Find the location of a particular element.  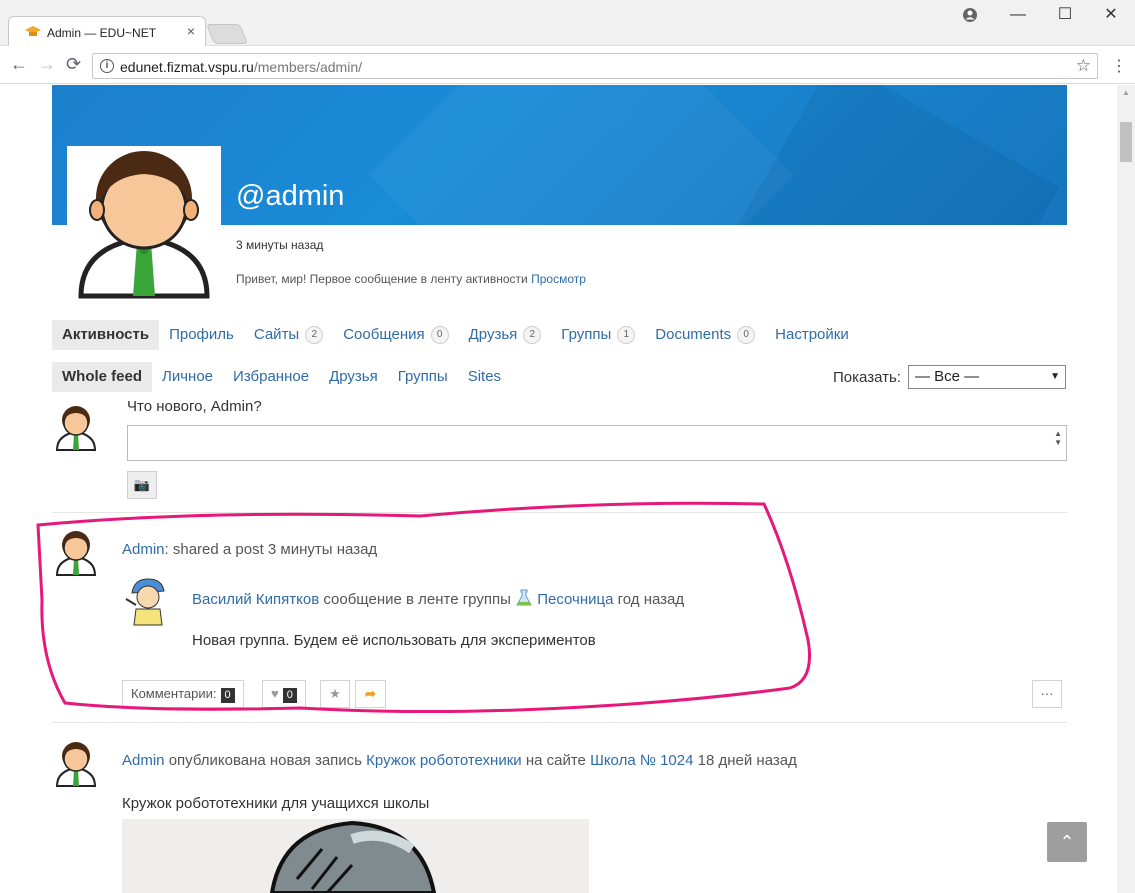

inner-action: сообщение в ленте группы is located at coordinates (417, 599).